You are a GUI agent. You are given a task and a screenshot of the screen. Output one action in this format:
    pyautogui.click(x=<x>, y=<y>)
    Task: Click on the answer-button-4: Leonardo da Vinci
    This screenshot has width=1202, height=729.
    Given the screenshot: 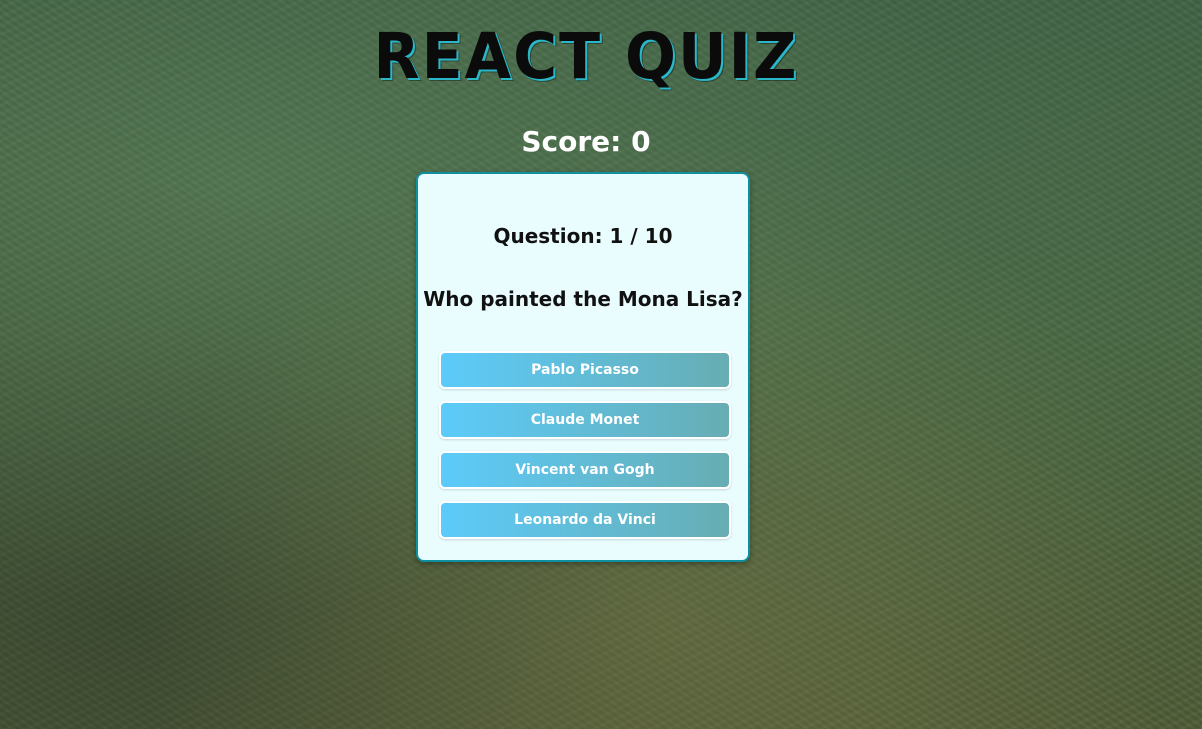 What is the action you would take?
    pyautogui.click(x=585, y=520)
    